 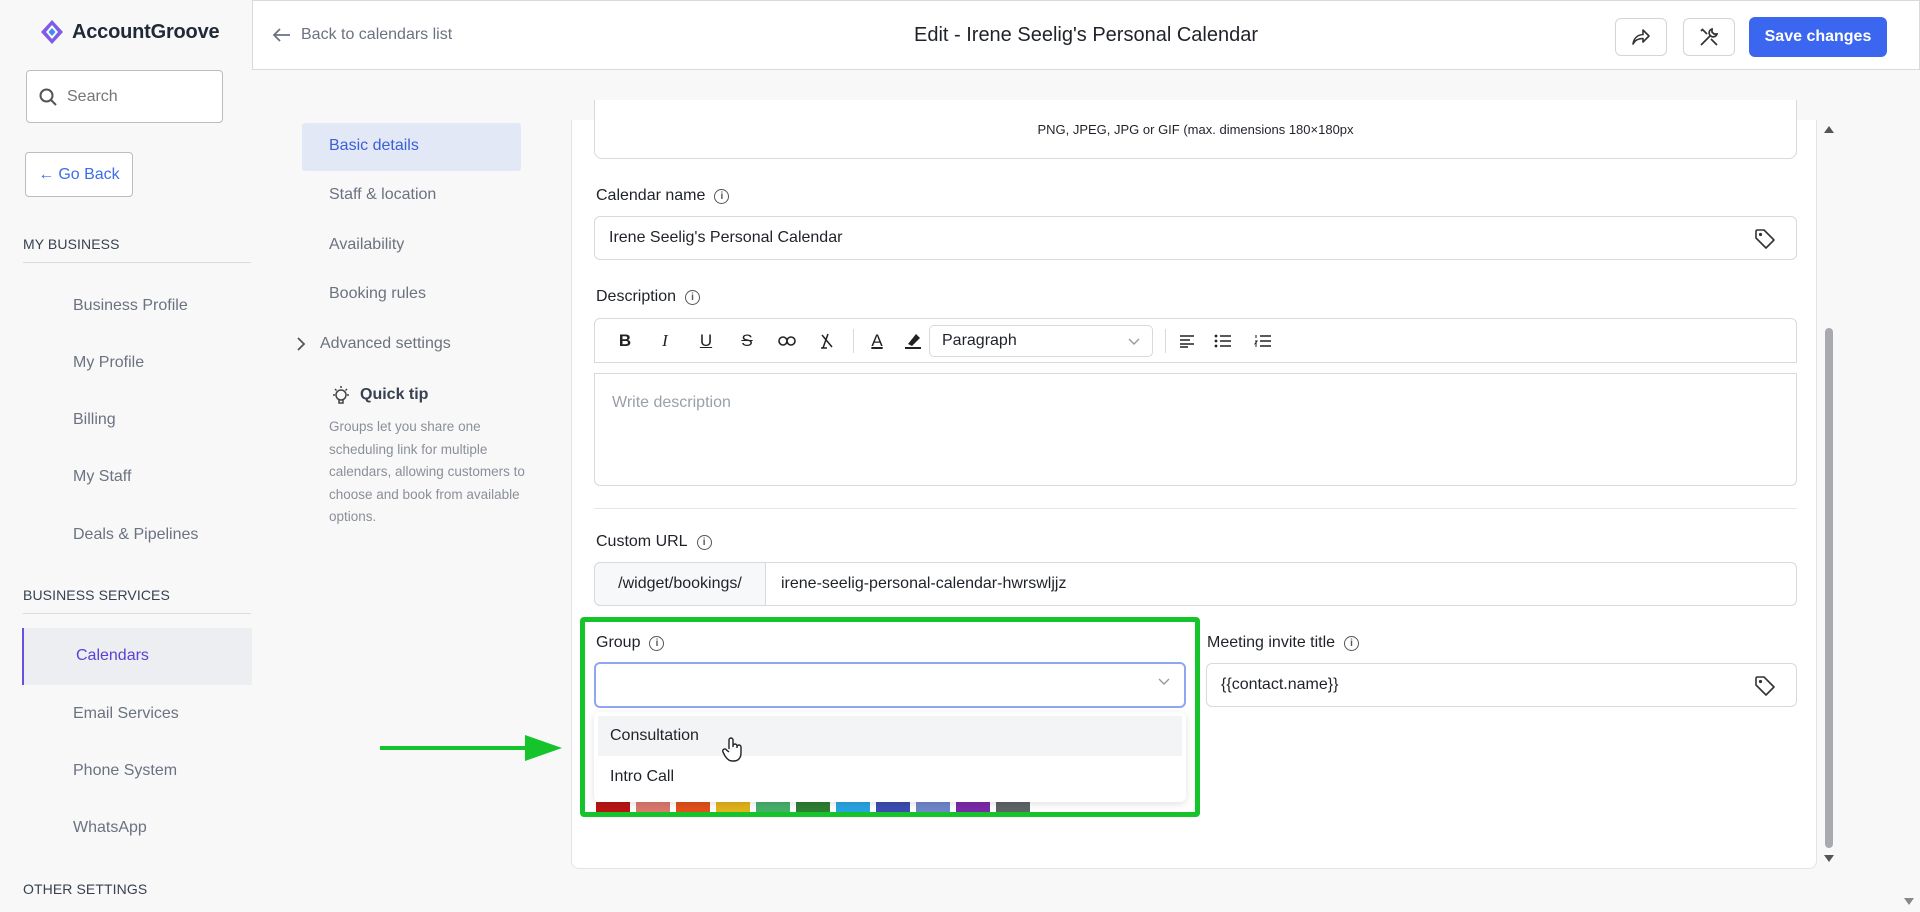 I want to click on description-textarea: Write description, so click(x=1195, y=429).